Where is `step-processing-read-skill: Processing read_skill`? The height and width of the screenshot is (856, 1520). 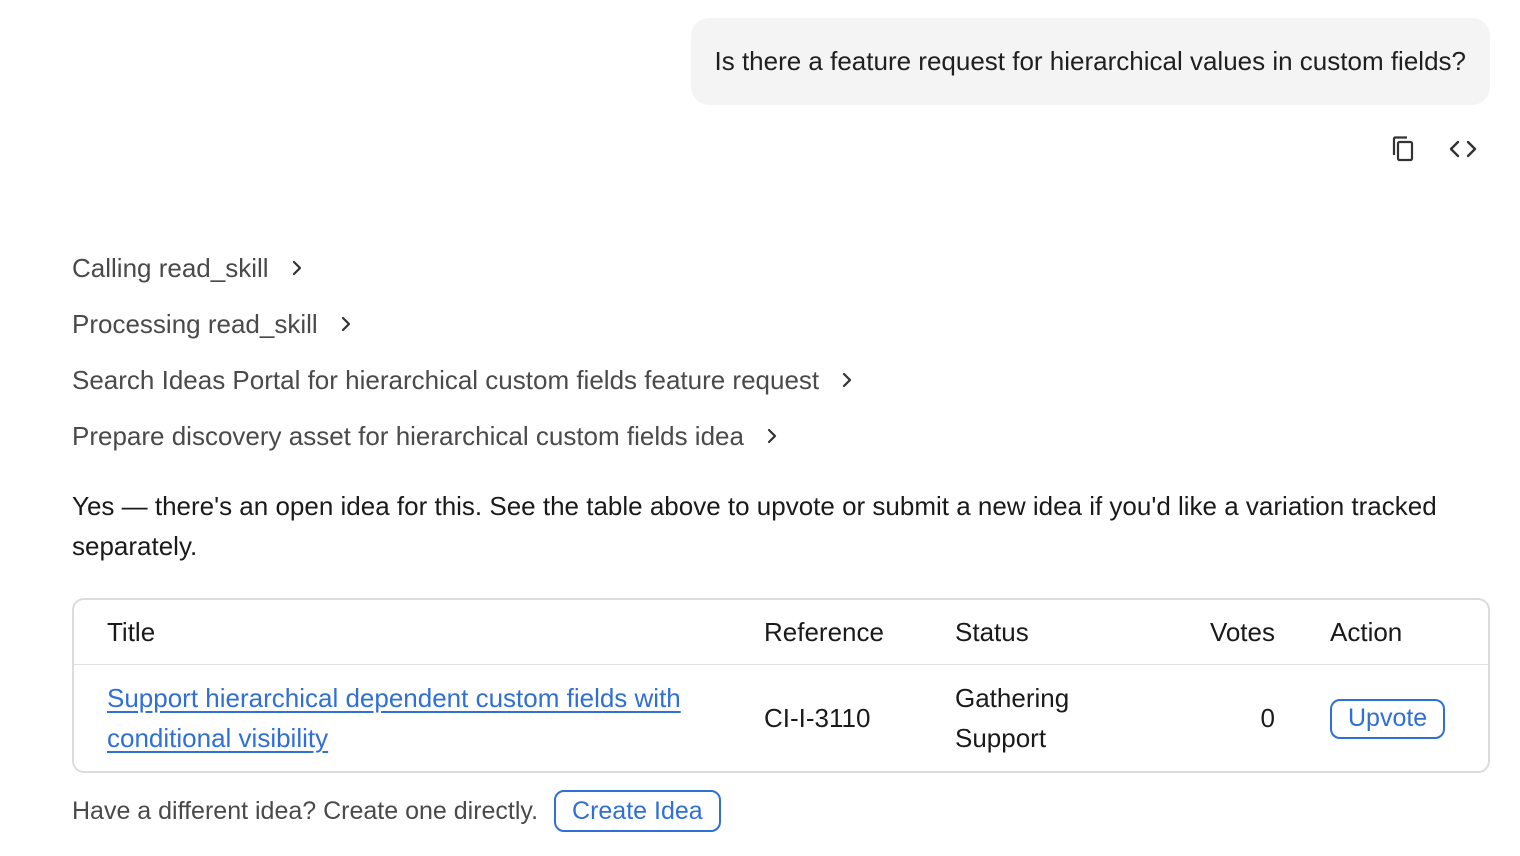 step-processing-read-skill: Processing read_skill is located at coordinates (782, 324).